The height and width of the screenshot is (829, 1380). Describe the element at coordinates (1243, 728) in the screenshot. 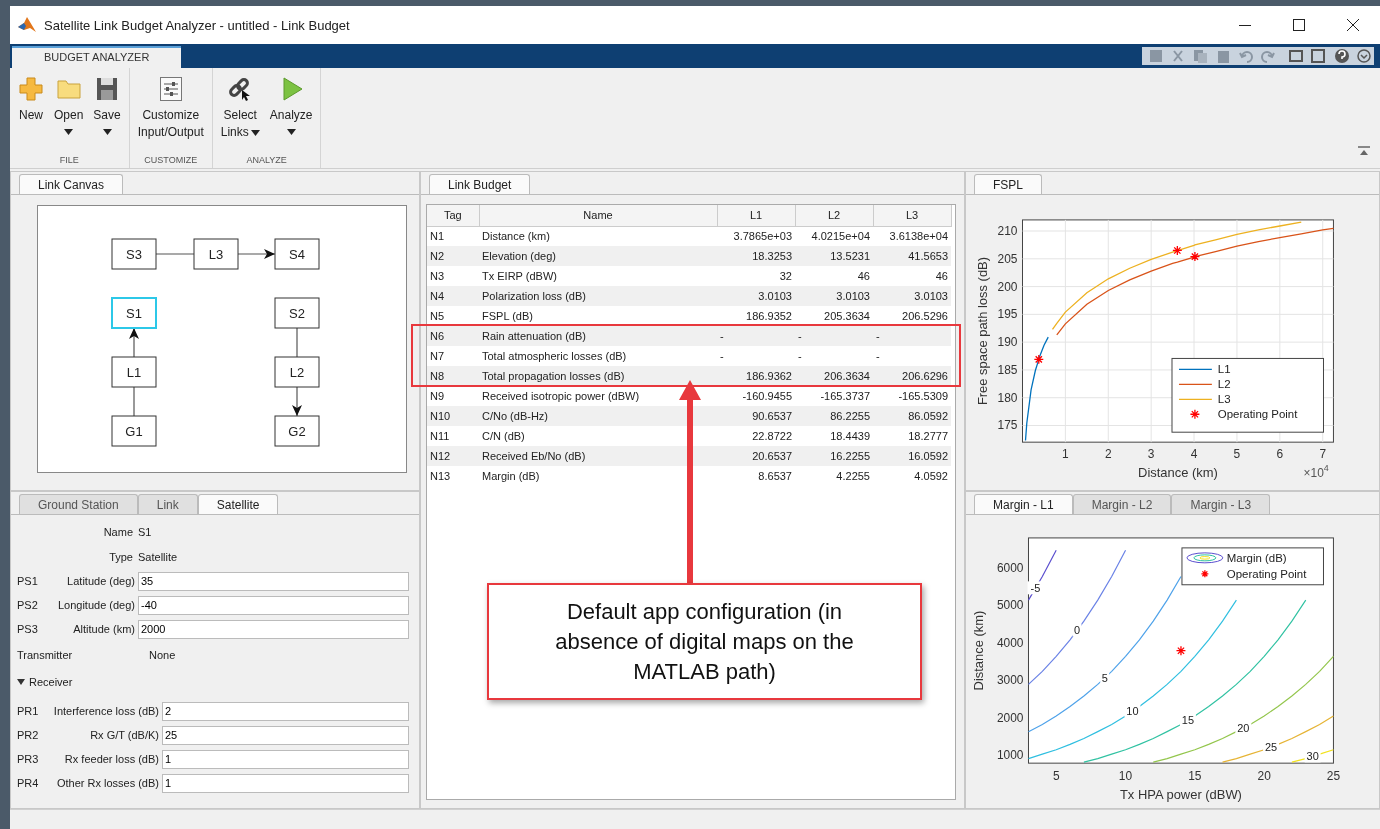

I see `contour-label: 20` at that location.